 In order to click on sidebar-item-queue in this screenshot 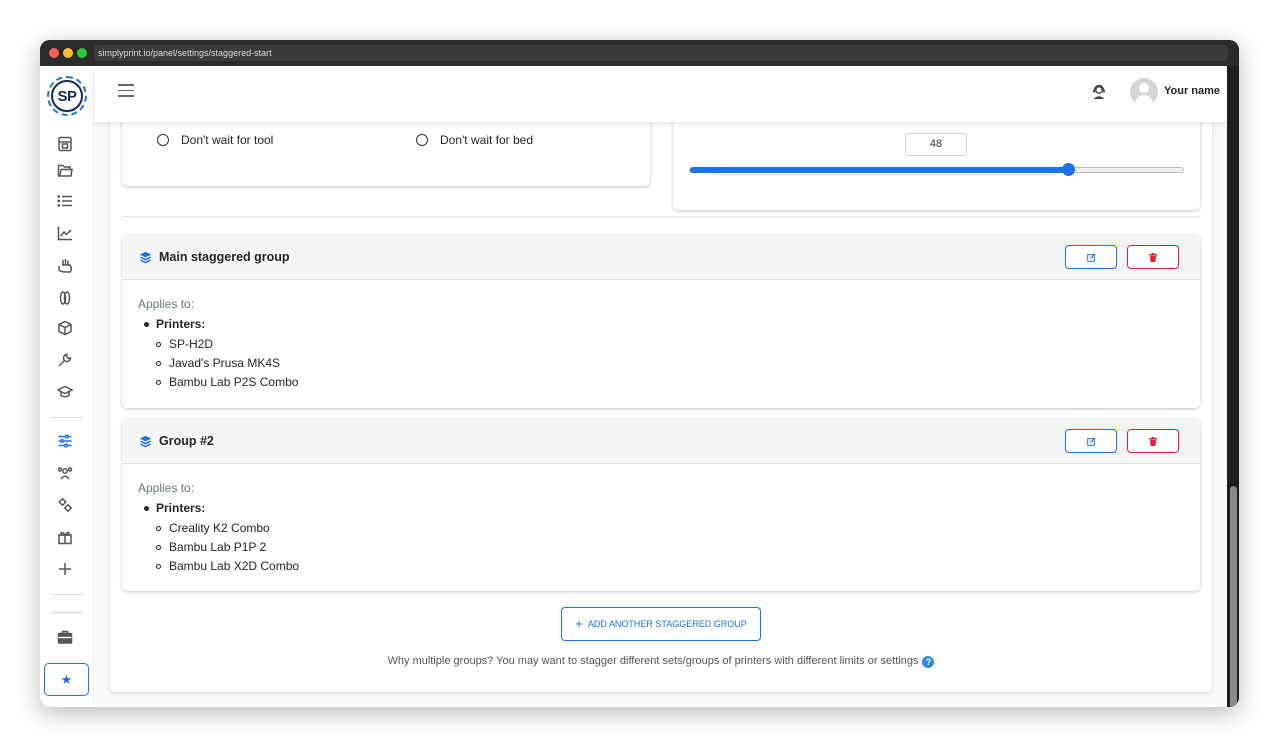, I will do `click(65, 201)`.